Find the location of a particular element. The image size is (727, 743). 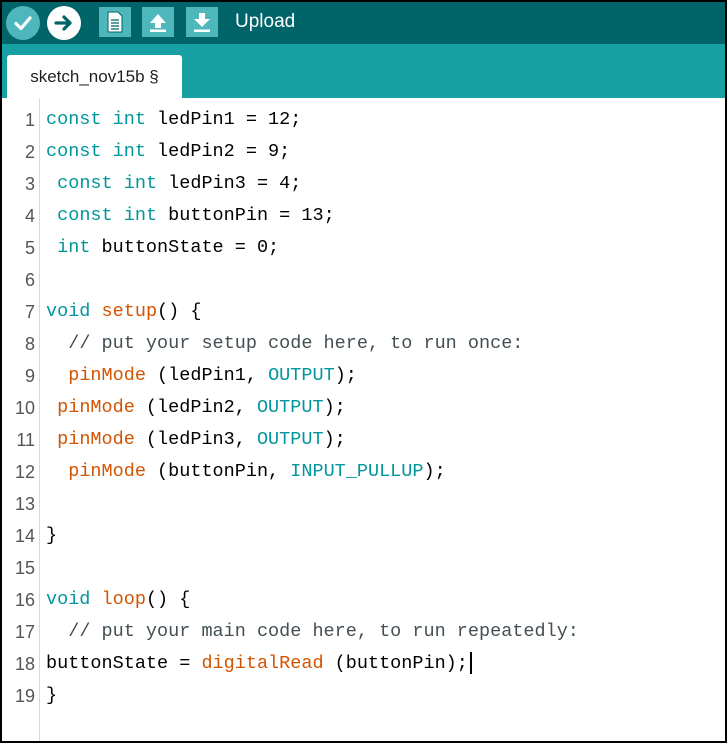

code-line: 18 buttonState = digitalRead (buttonPin); is located at coordinates (363, 664).